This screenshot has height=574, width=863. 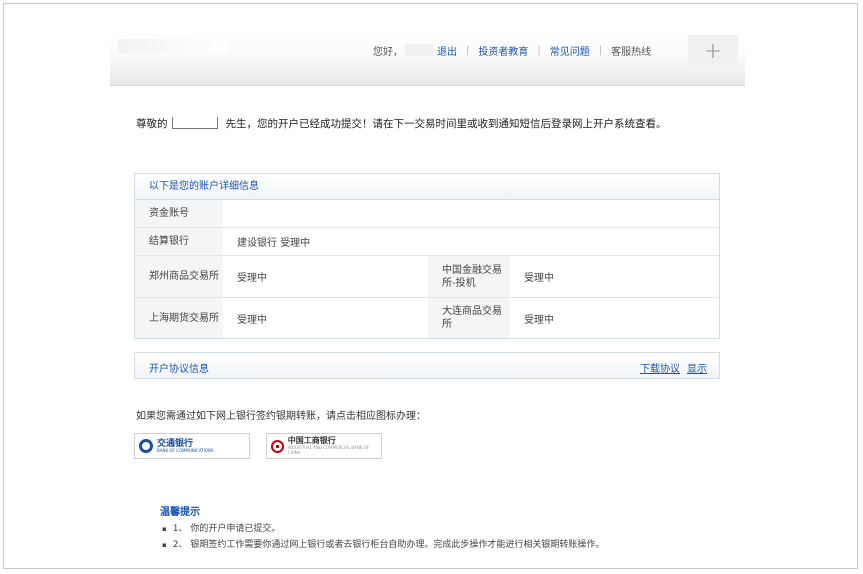 What do you see at coordinates (427, 365) in the screenshot?
I see `agreement-panel: 开户协议信息 下载协议 显示` at bounding box center [427, 365].